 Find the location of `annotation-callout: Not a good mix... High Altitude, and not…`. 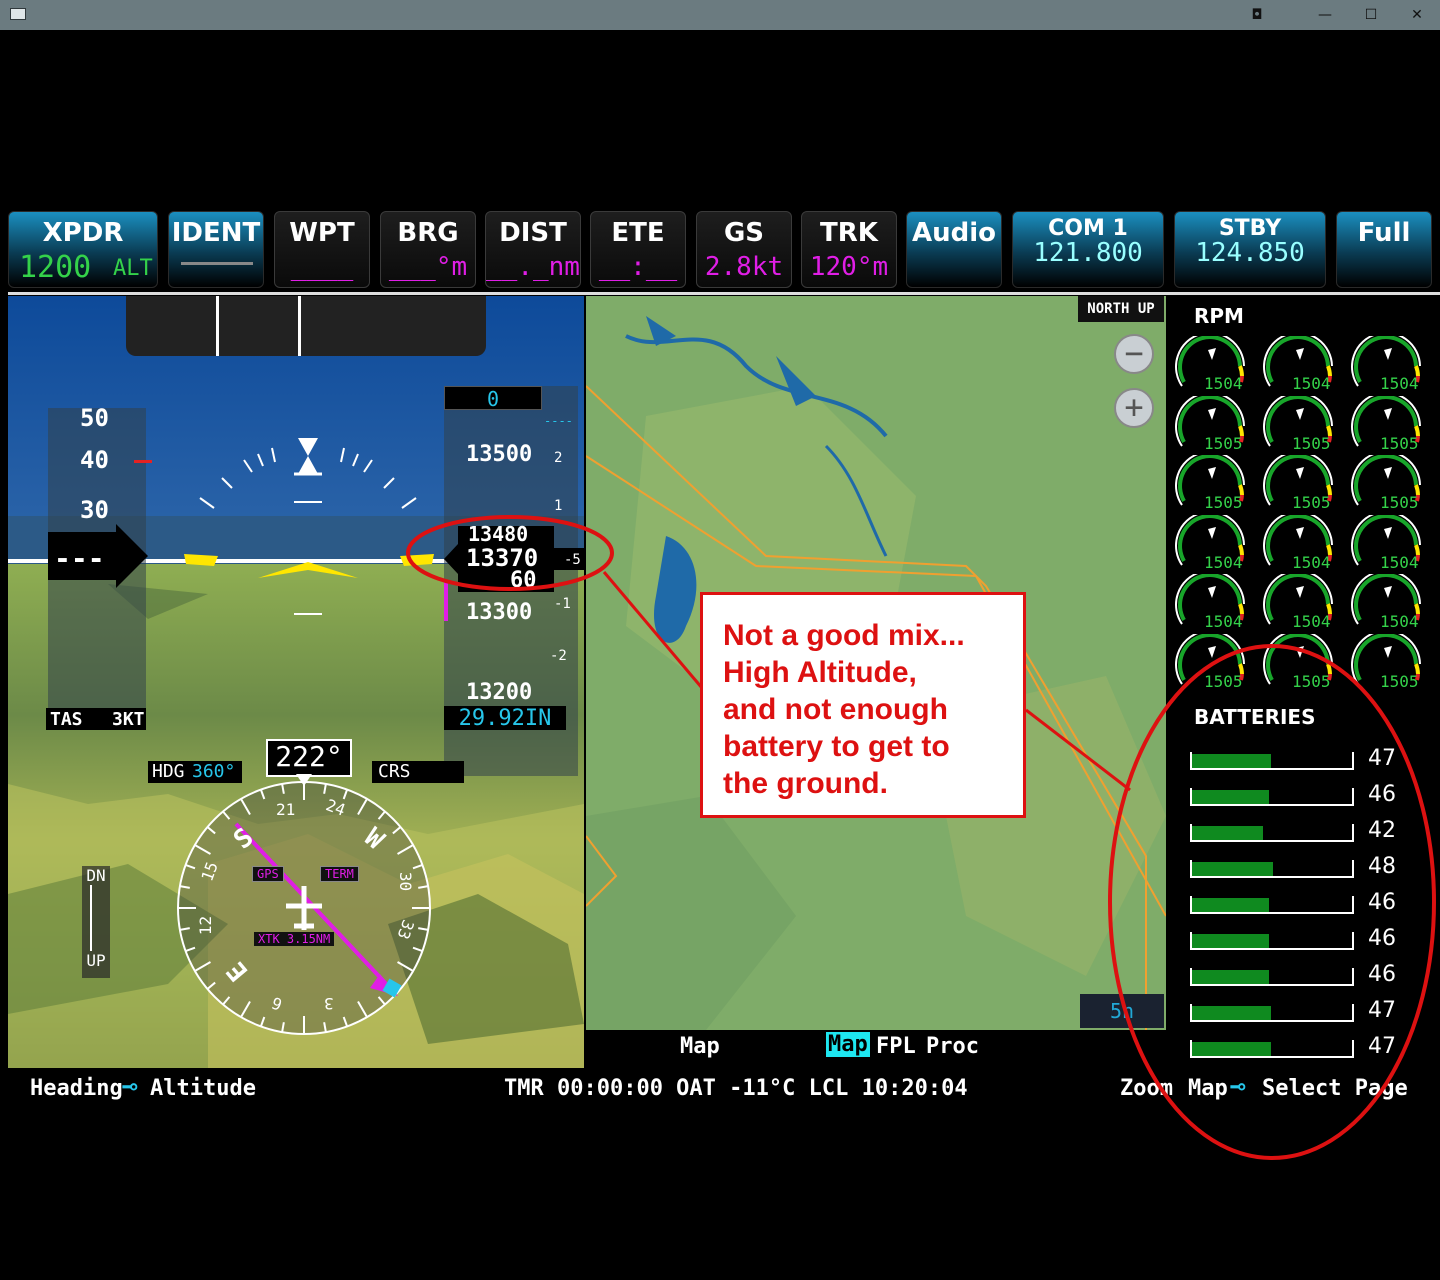

annotation-callout: Not a good mix... High Altitude, and not… is located at coordinates (863, 705).